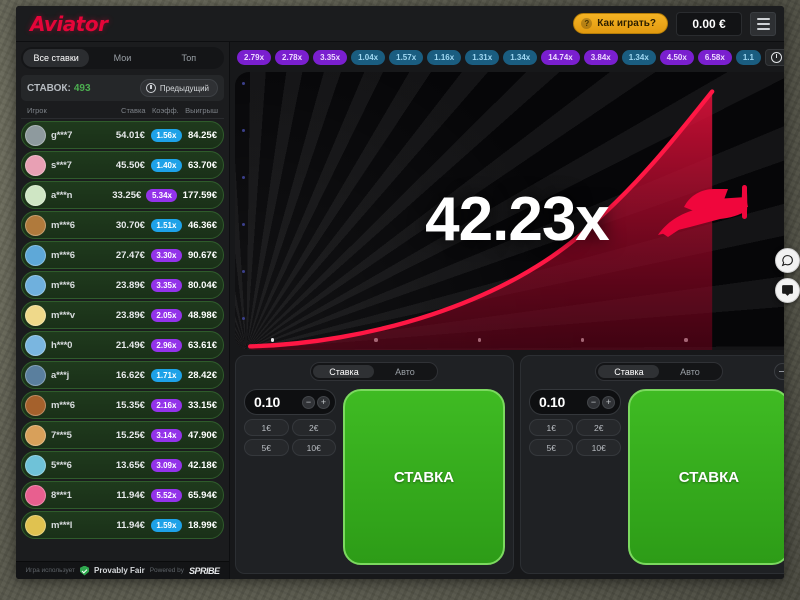  Describe the element at coordinates (130, 165) in the screenshot. I see `bet-amount: 45.50€` at that location.